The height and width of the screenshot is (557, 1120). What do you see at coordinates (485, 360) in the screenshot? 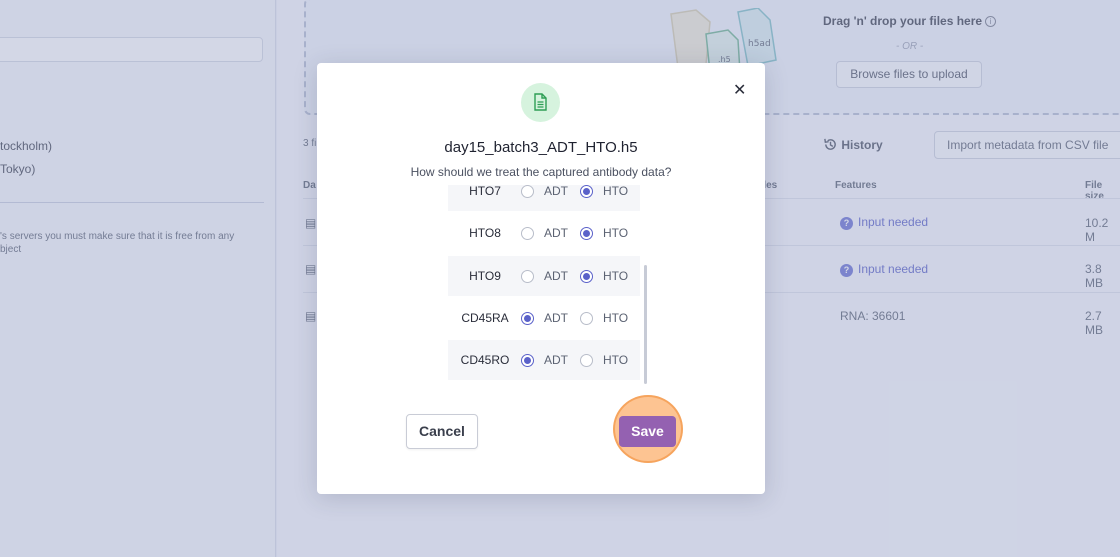
I see `antibody-name: CD45RO` at bounding box center [485, 360].